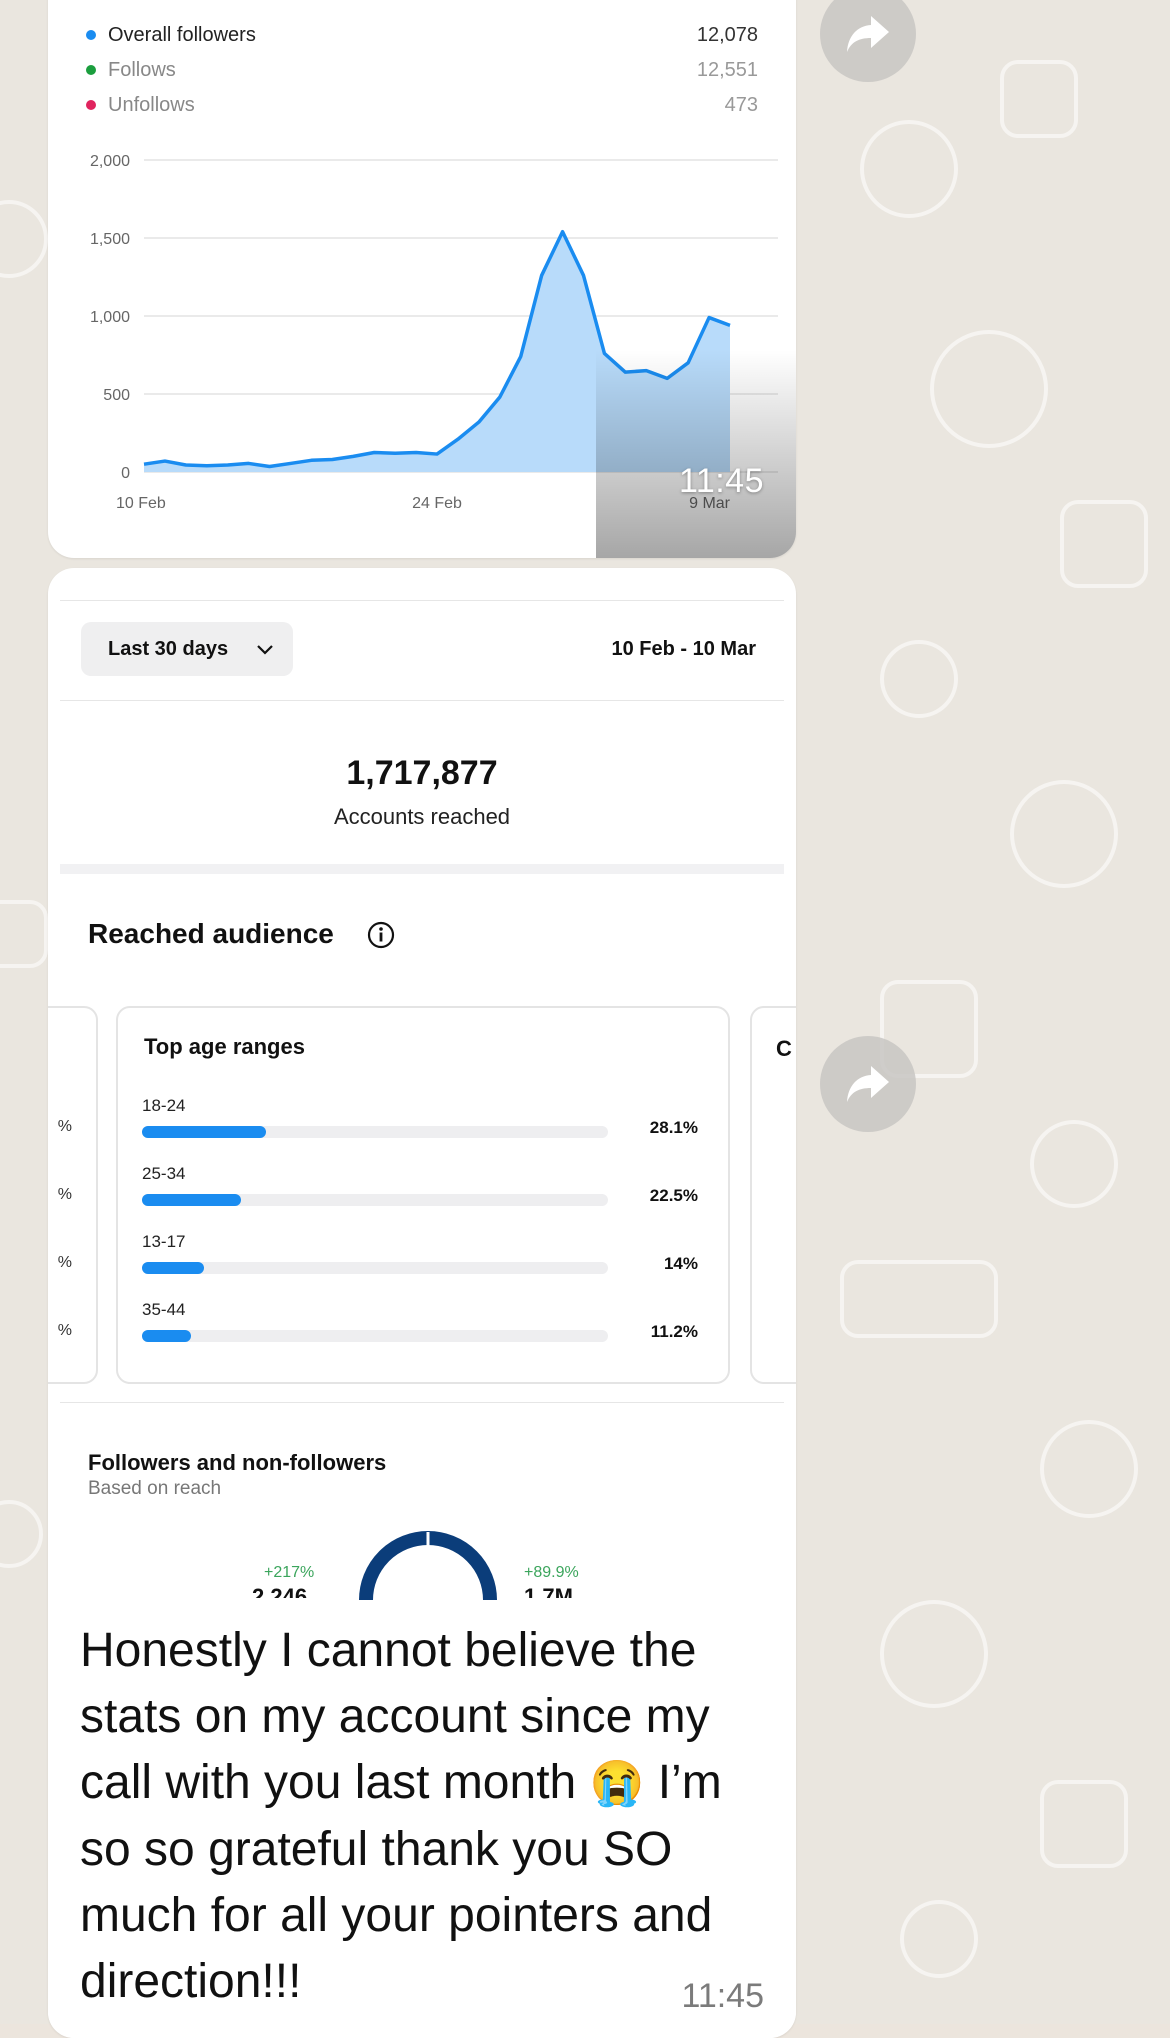 The image size is (1170, 2038). Describe the element at coordinates (155, 1488) in the screenshot. I see `followers-section-subtitle: Based on reach` at that location.